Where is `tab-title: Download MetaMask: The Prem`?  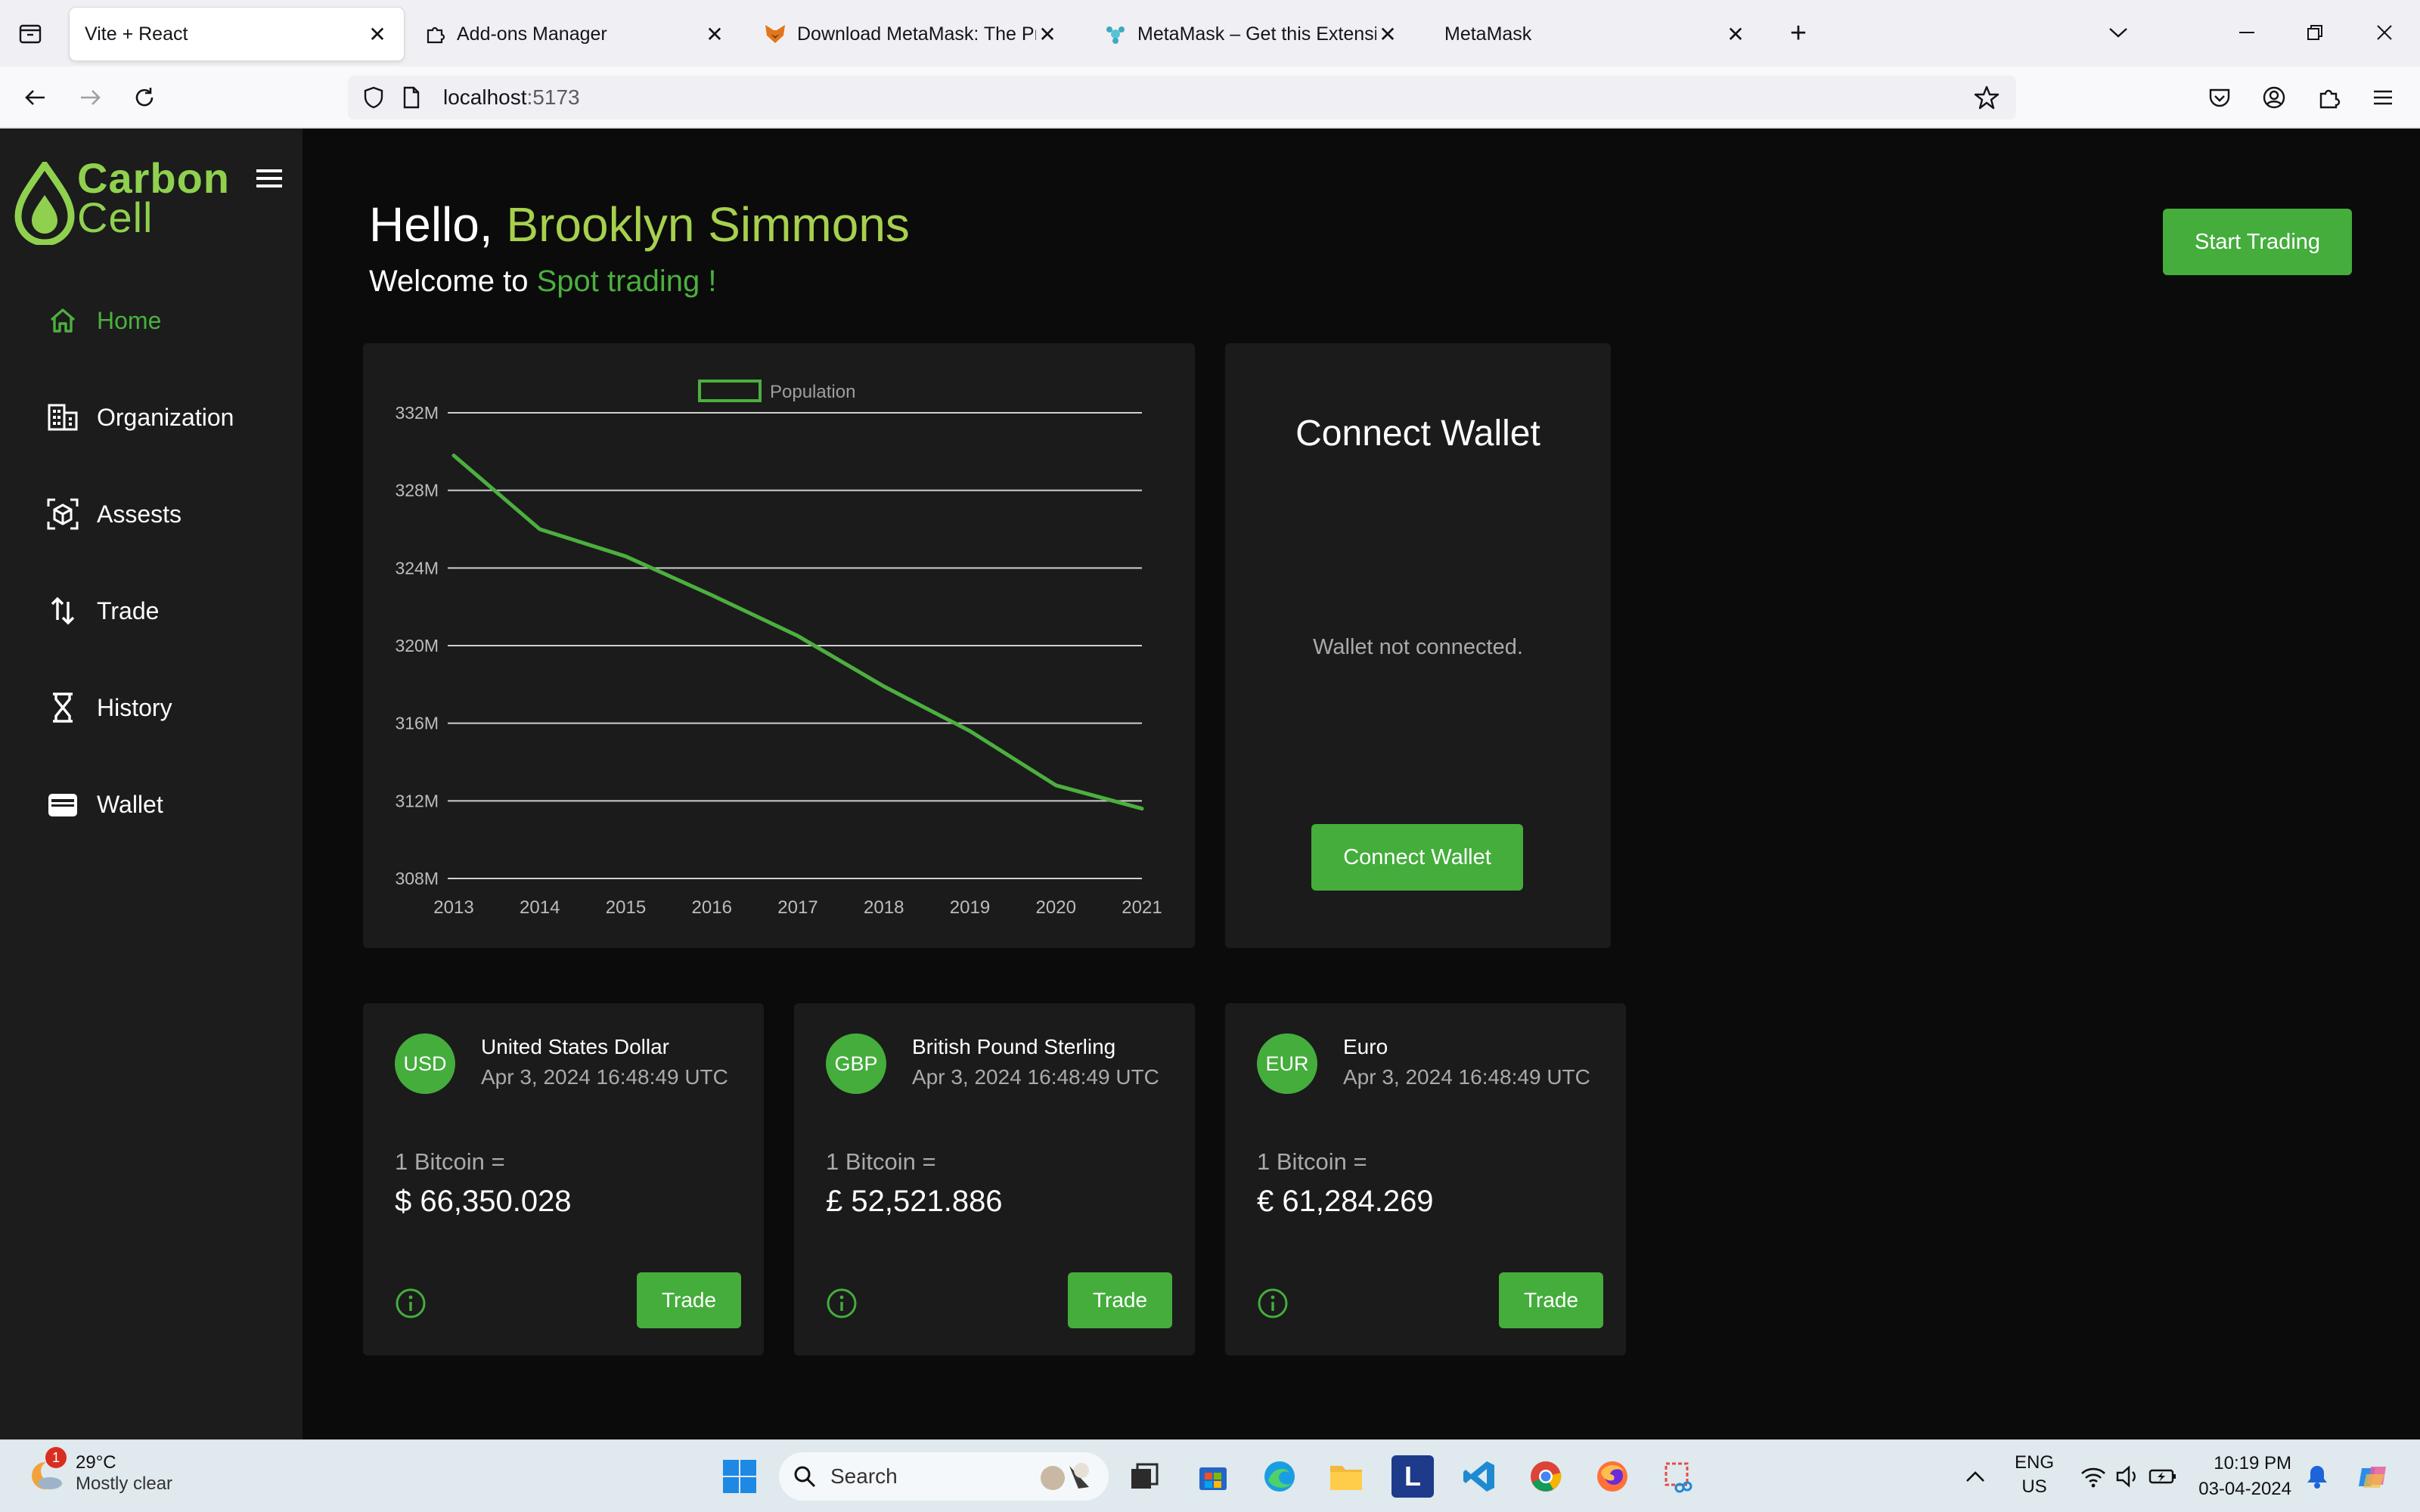 tab-title: Download MetaMask: The Prem is located at coordinates (916, 34).